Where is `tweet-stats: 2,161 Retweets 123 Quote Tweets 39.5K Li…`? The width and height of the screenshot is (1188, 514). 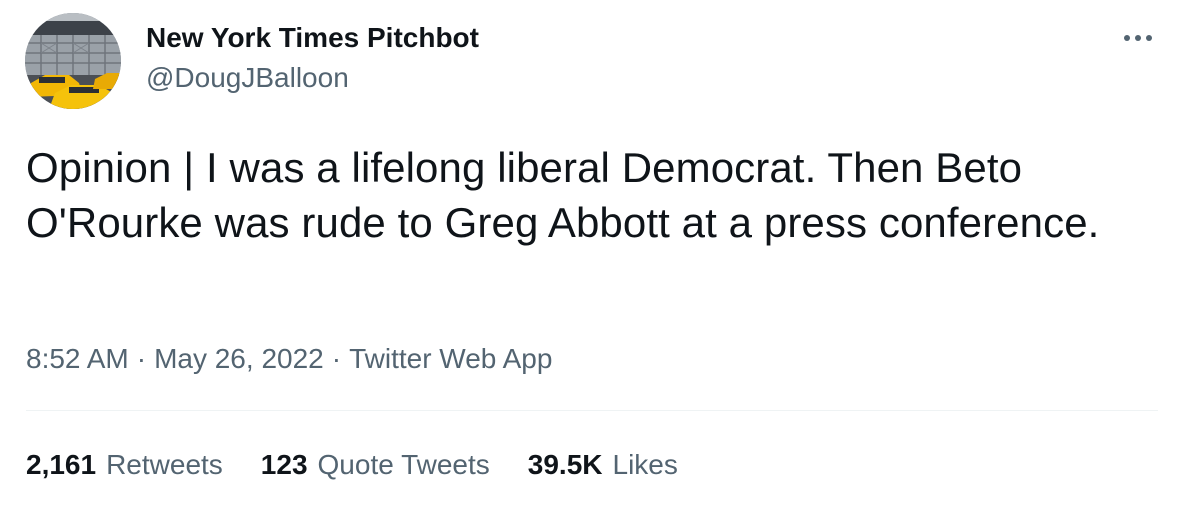 tweet-stats: 2,161 Retweets 123 Quote Tweets 39.5K Li… is located at coordinates (352, 465).